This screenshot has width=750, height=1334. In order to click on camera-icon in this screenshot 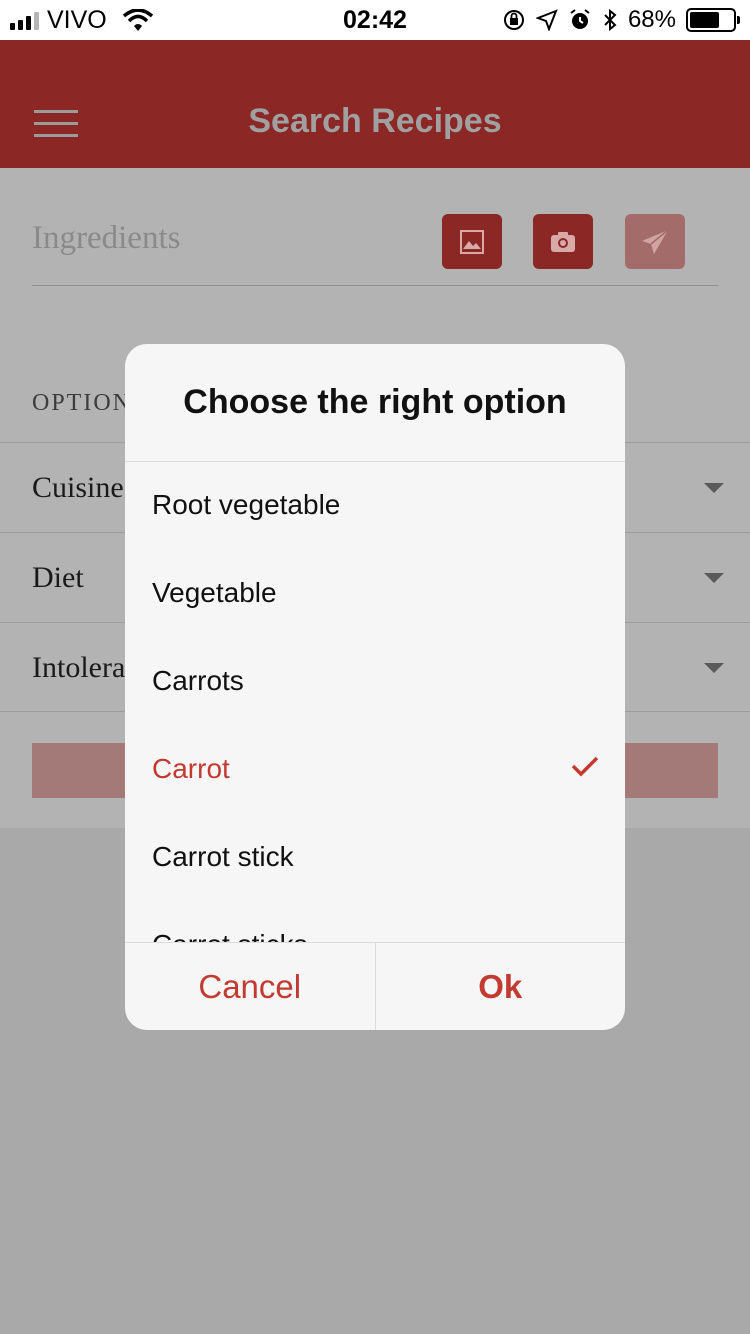, I will do `click(563, 241)`.